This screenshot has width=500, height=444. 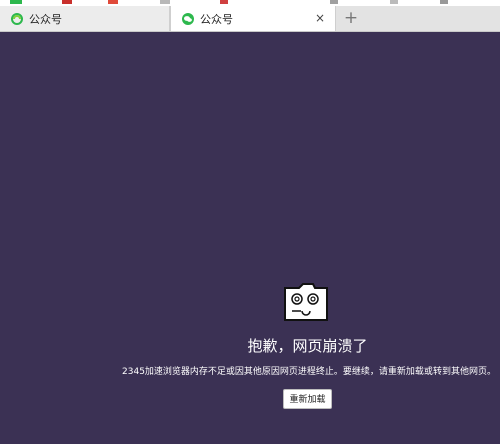 What do you see at coordinates (351, 18) in the screenshot?
I see `new-tab-button: +` at bounding box center [351, 18].